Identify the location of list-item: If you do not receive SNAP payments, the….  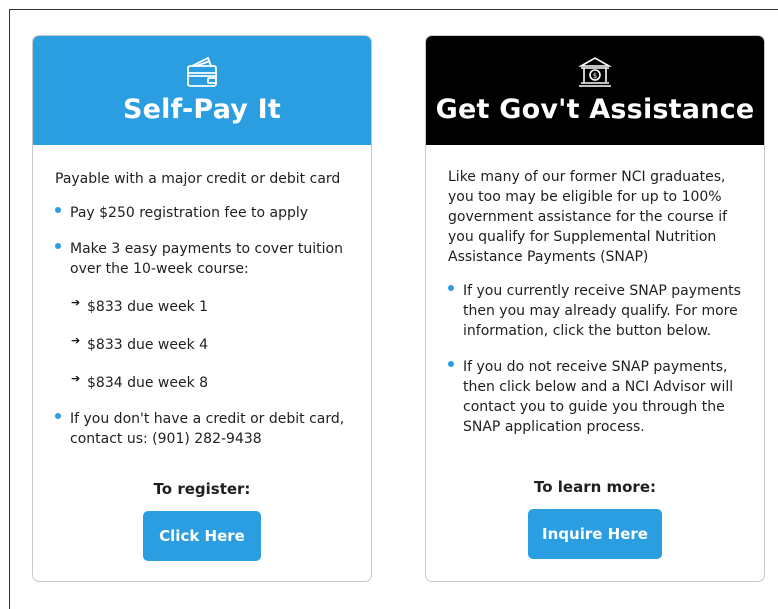
(595, 397).